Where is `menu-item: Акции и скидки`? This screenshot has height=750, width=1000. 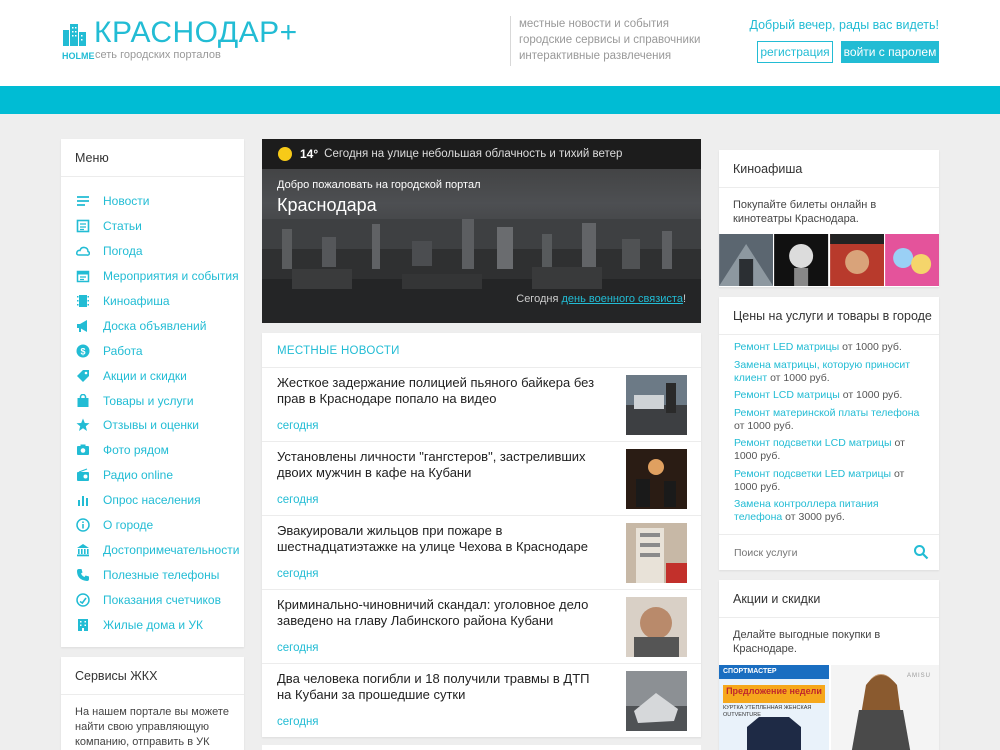
menu-item: Акции и скидки is located at coordinates (152, 375).